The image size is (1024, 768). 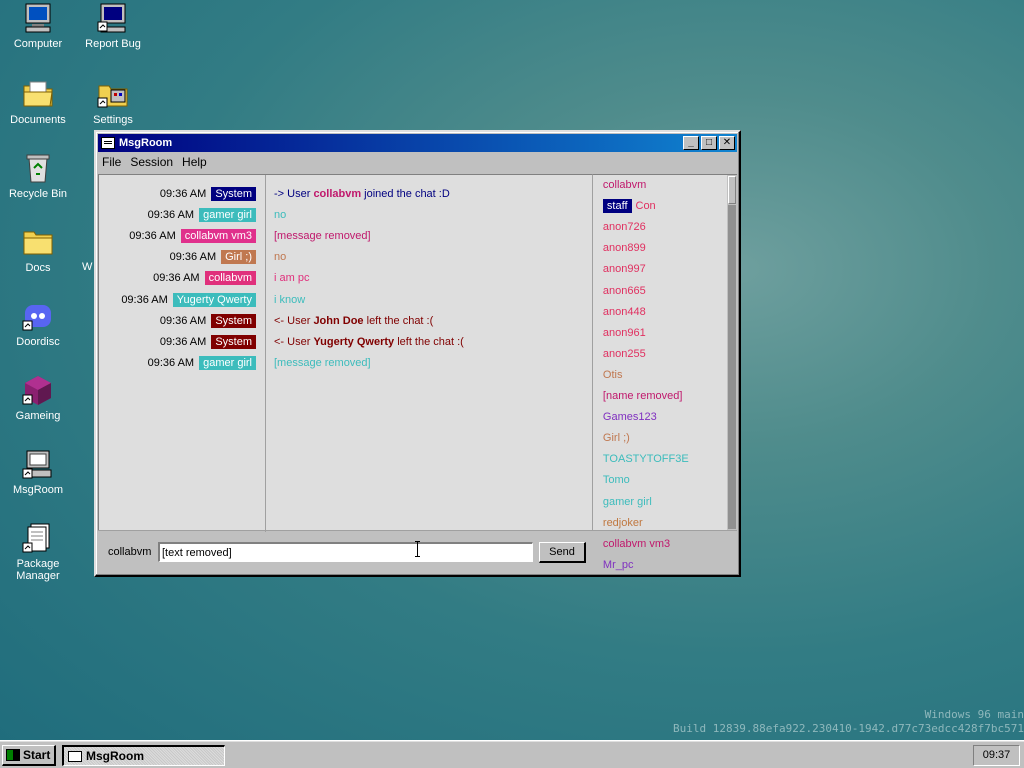 What do you see at coordinates (238, 257) in the screenshot?
I see `message-nick-badge: Girl ;)` at bounding box center [238, 257].